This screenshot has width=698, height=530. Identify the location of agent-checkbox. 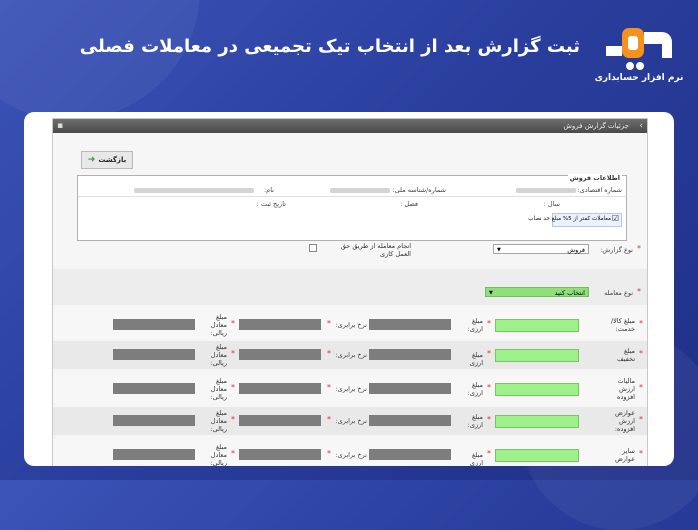
(313, 248).